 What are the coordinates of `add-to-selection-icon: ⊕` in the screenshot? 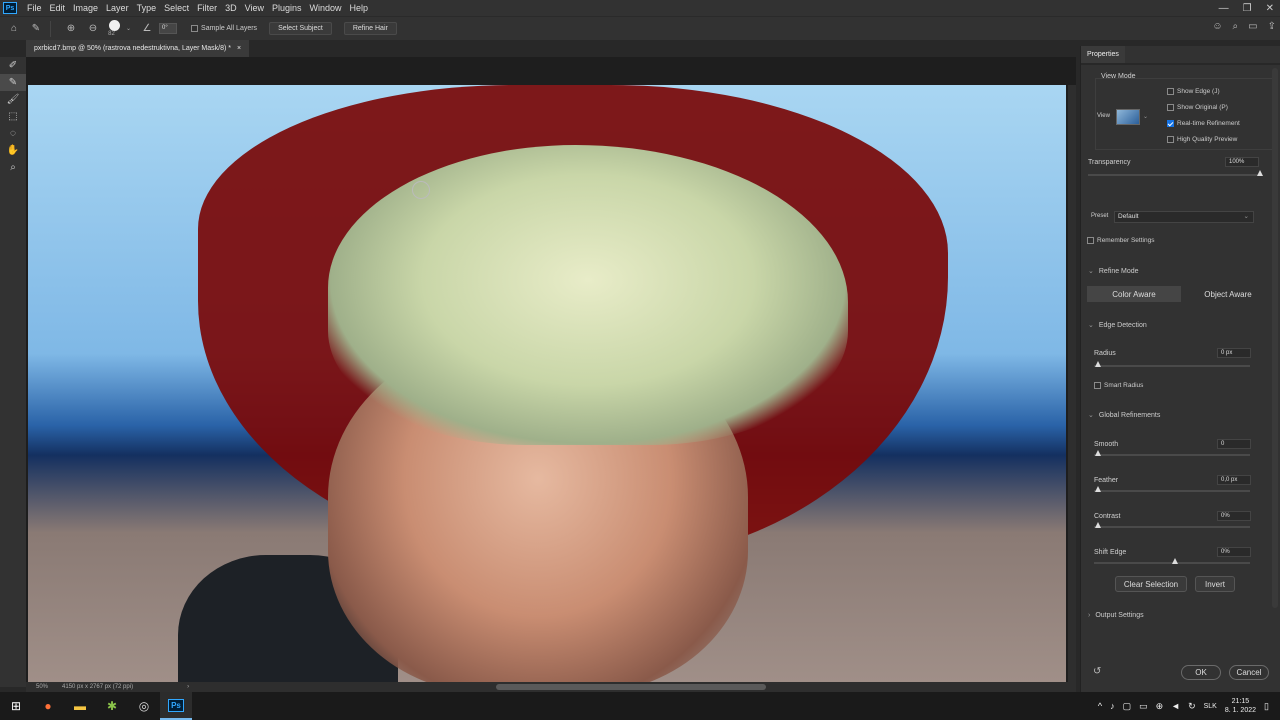 It's located at (71, 29).